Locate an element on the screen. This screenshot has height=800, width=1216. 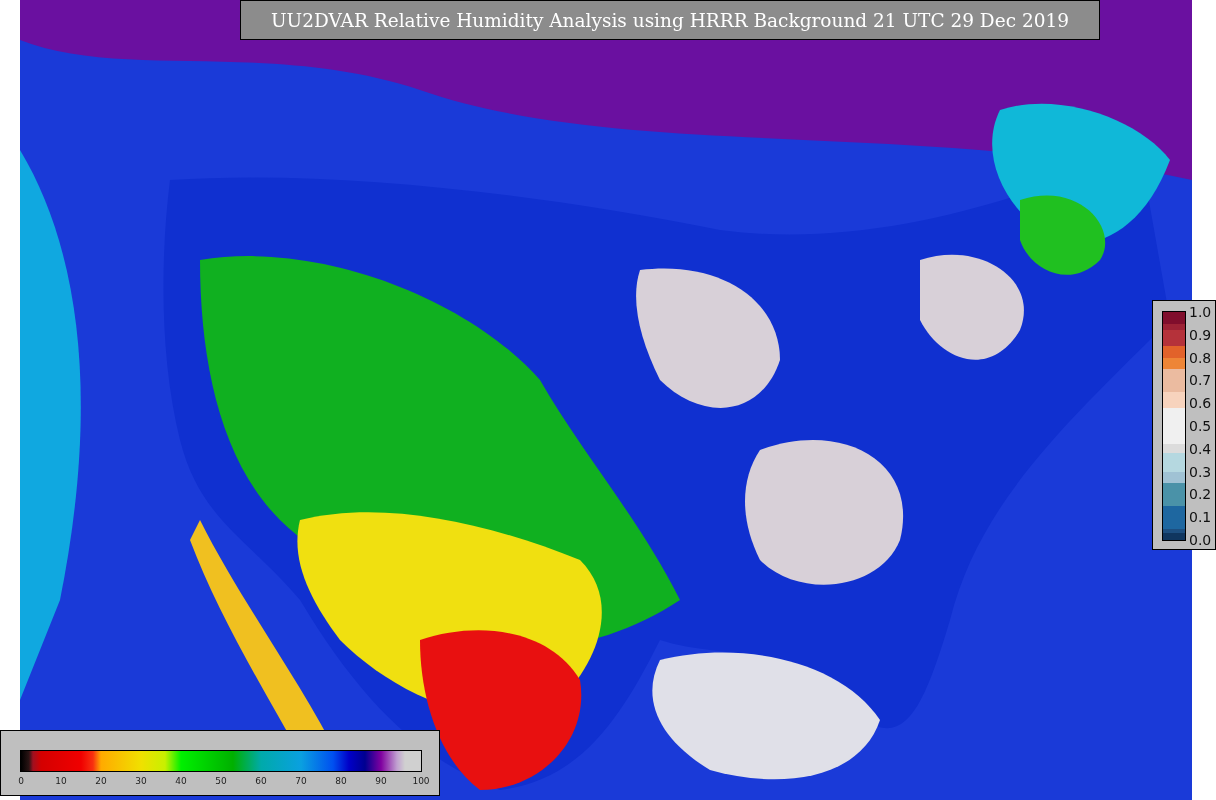
colorbar-tick-label: 0.6 is located at coordinates (1200, 403).